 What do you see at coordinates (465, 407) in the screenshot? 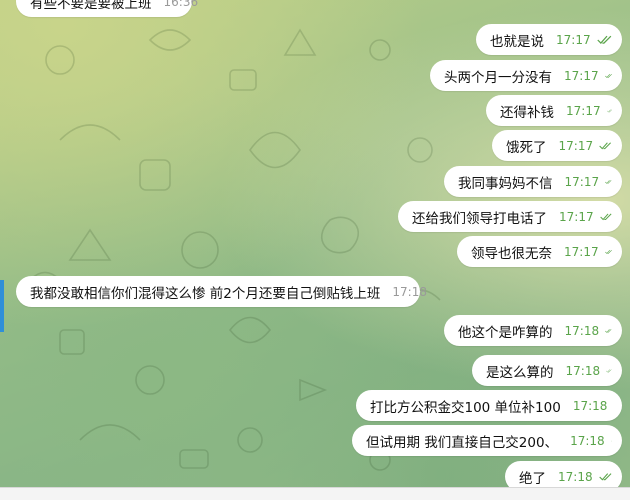
I see `message-text: 打比方公积金交100 单位补100` at bounding box center [465, 407].